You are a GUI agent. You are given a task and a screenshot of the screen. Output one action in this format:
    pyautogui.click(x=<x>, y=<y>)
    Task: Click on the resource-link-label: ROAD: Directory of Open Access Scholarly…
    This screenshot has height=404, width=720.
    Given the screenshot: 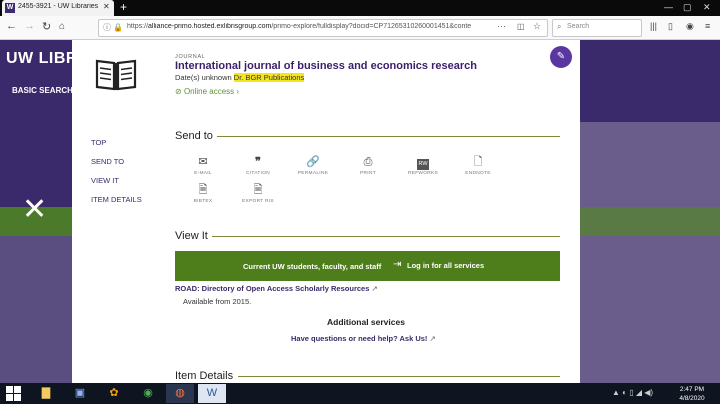 What is the action you would take?
    pyautogui.click(x=272, y=288)
    